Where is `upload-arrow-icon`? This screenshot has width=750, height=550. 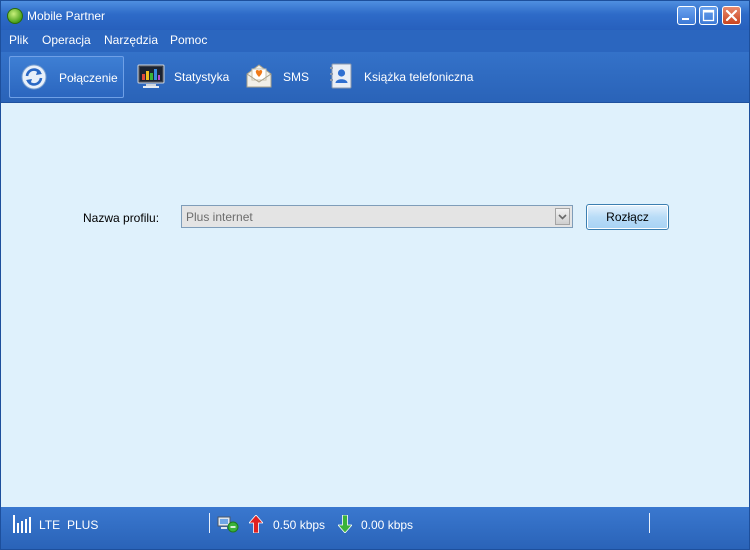 upload-arrow-icon is located at coordinates (256, 524).